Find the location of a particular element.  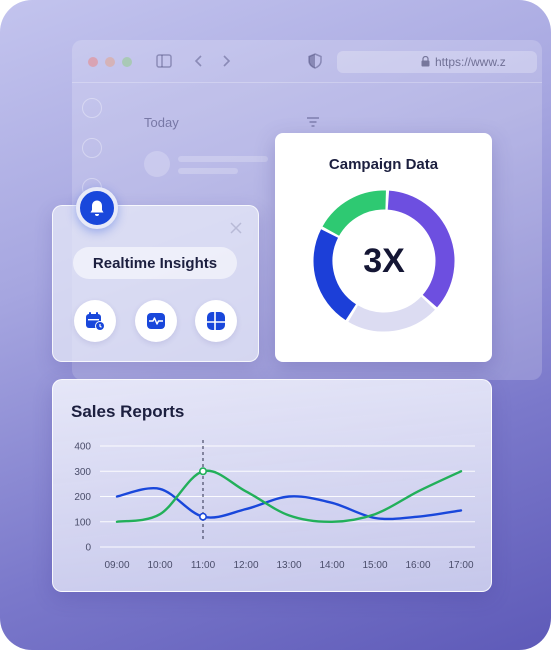

campaign-center-value: 3X is located at coordinates (384, 260).